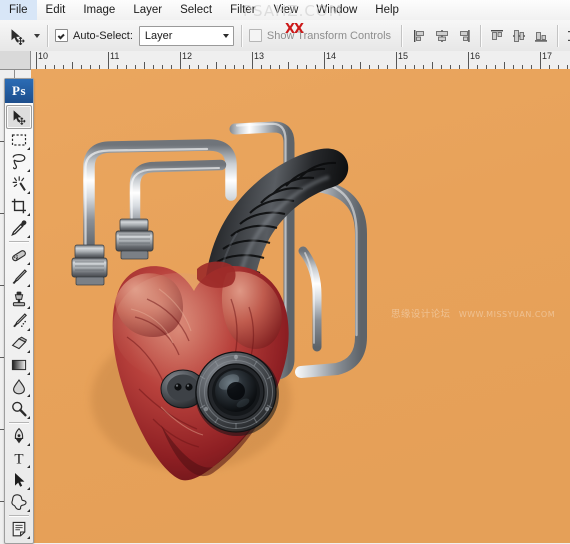  Describe the element at coordinates (19, 343) in the screenshot. I see `tool-eraser-tool` at that location.